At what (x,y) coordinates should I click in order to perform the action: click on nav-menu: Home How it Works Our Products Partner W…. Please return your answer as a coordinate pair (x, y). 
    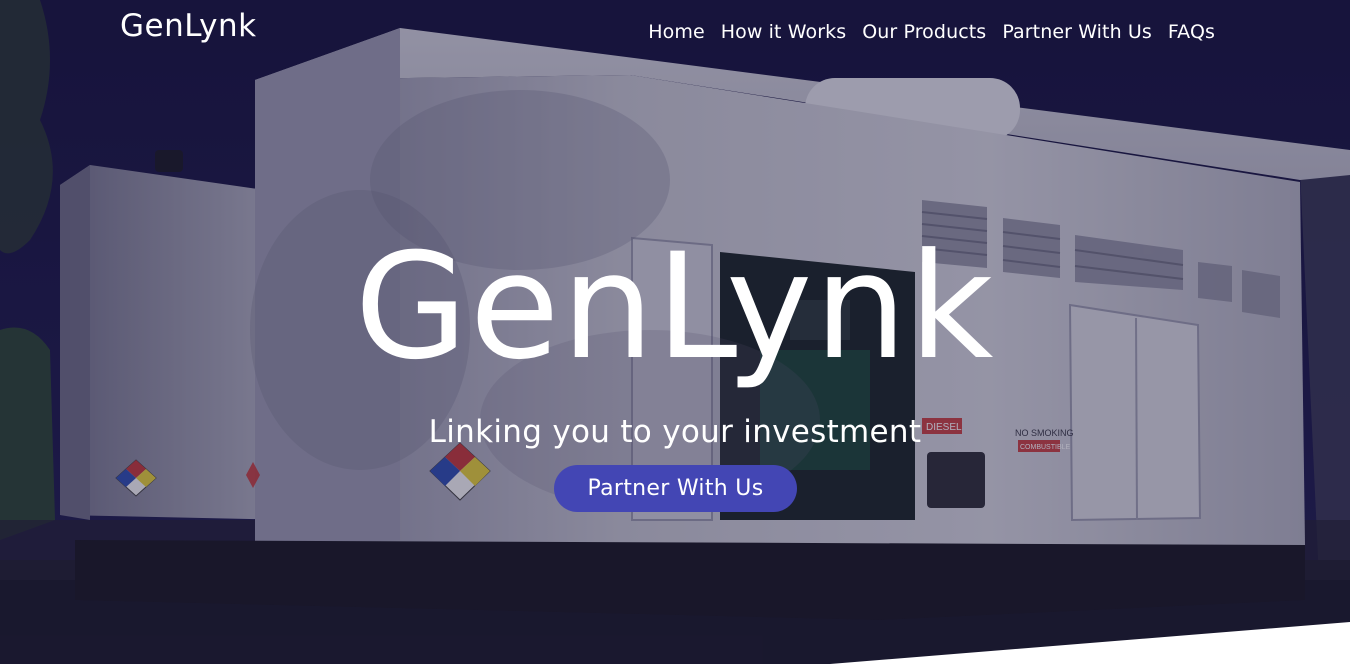
    Looking at the image, I should click on (931, 32).